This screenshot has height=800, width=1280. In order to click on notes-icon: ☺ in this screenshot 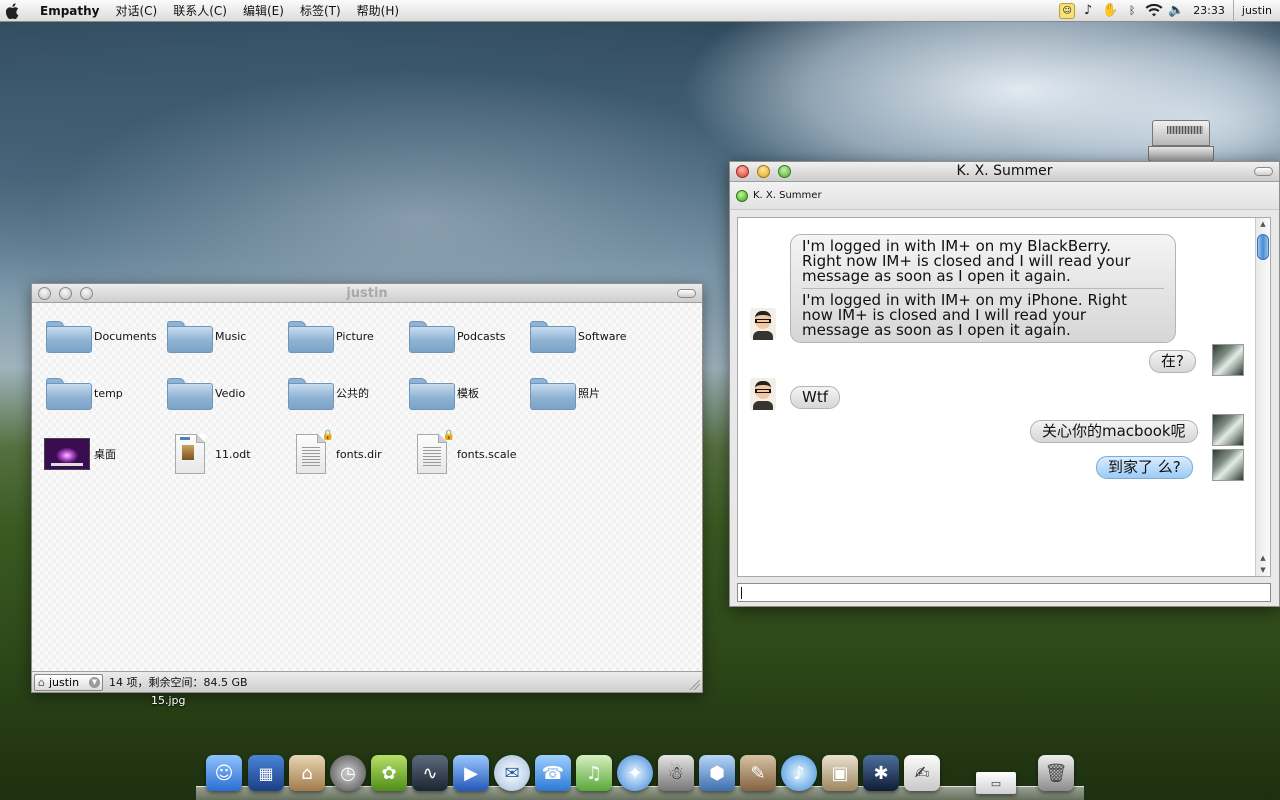, I will do `click(1067, 10)`.